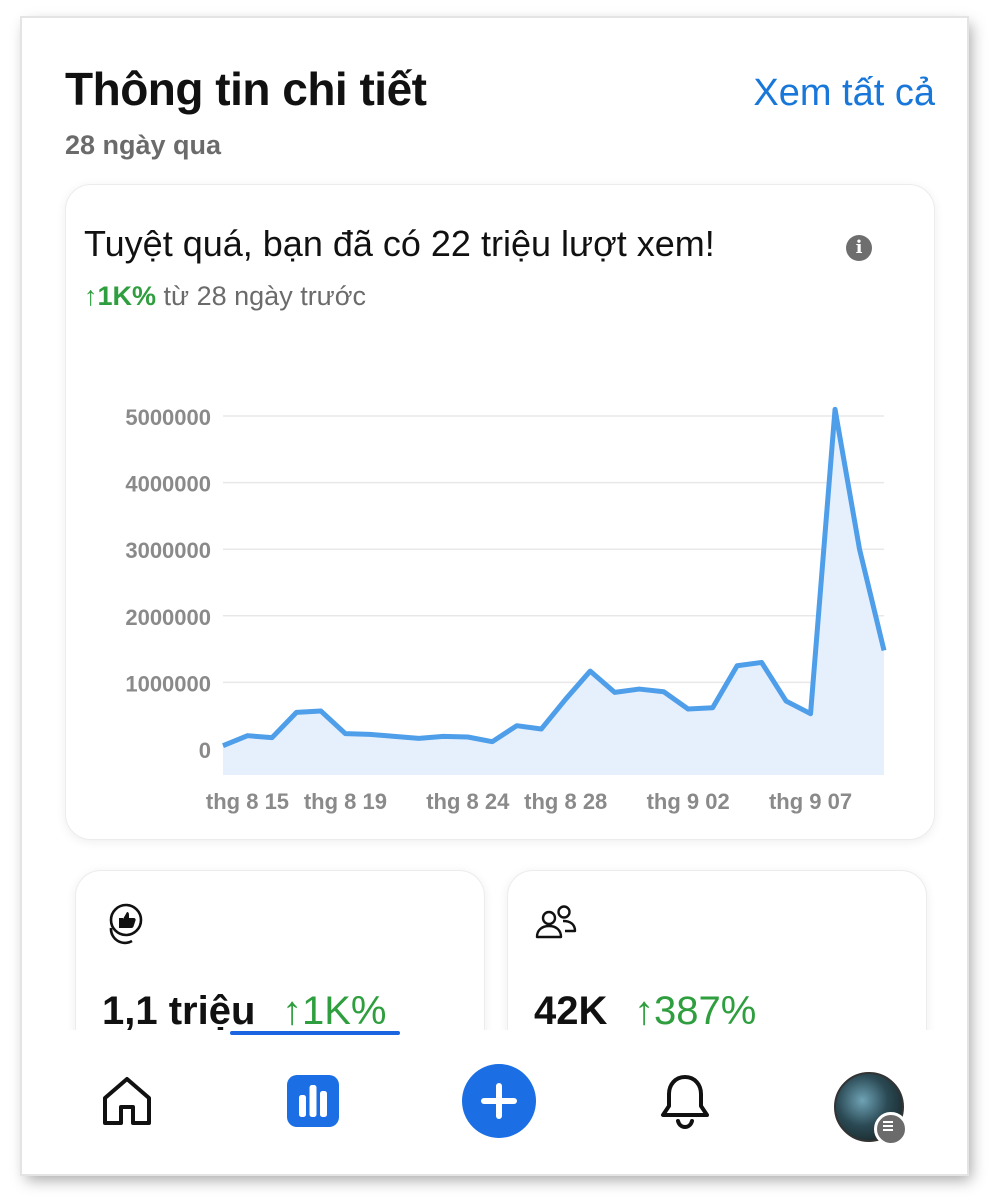 This screenshot has height=1200, width=988. What do you see at coordinates (168, 417) in the screenshot?
I see `y-tick-label: 5000000` at bounding box center [168, 417].